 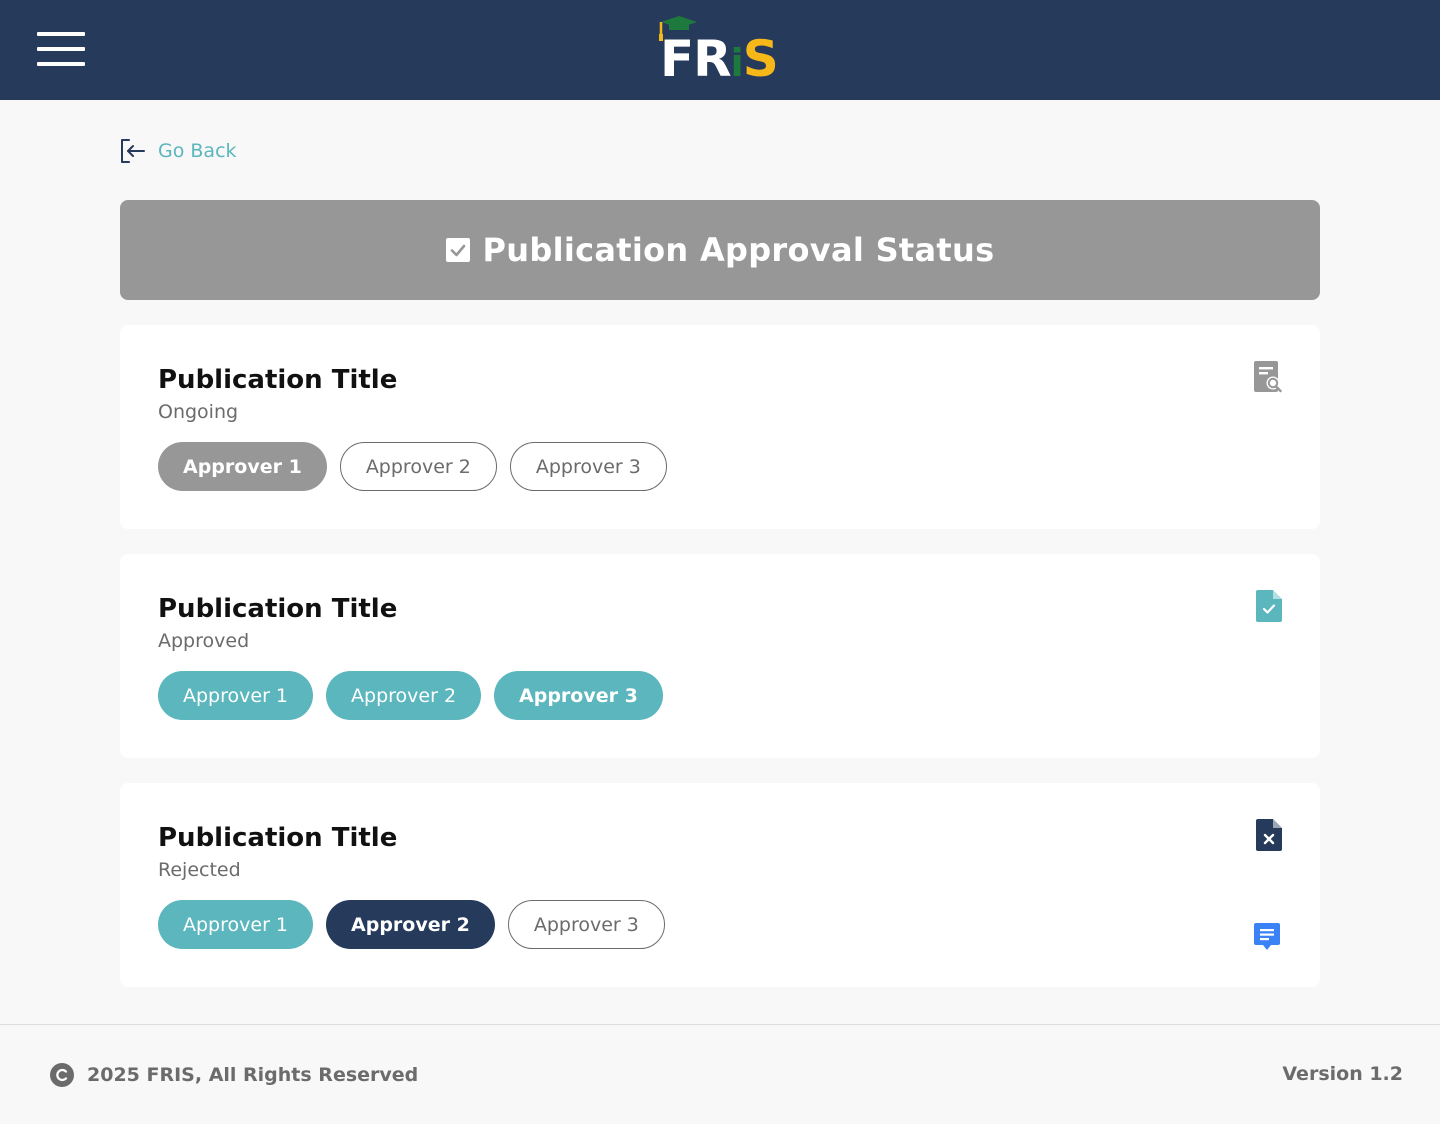 I want to click on logo-s: S, so click(x=760, y=59).